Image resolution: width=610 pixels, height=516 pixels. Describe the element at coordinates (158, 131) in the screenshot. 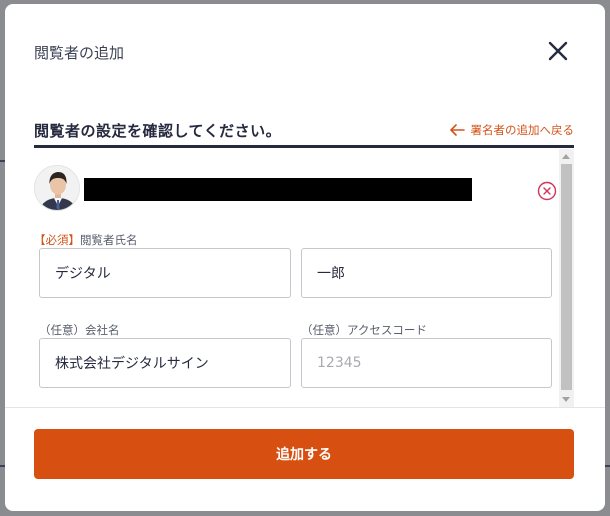

I see `section-title: 閲覧者の設定を確認してください。` at that location.